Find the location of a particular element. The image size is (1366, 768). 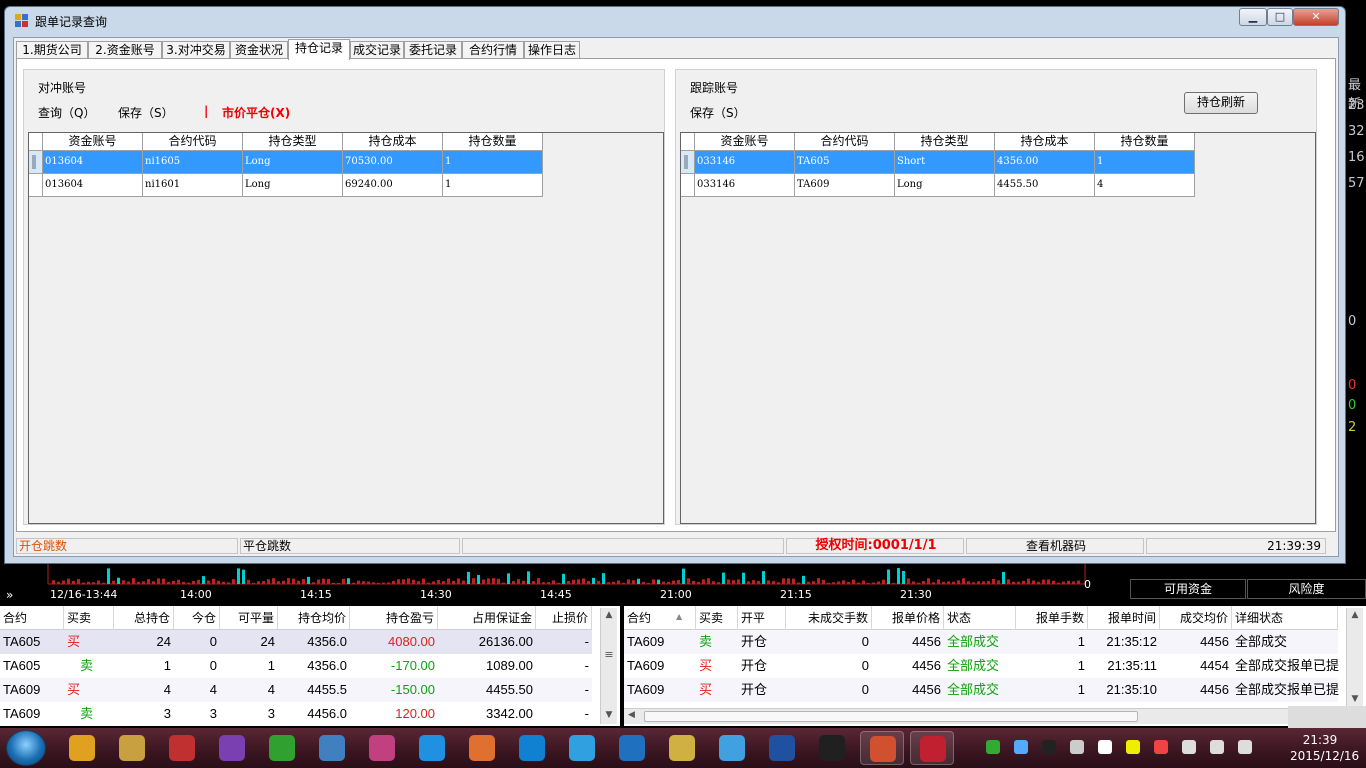

tab-4: 资金状况 is located at coordinates (259, 50).